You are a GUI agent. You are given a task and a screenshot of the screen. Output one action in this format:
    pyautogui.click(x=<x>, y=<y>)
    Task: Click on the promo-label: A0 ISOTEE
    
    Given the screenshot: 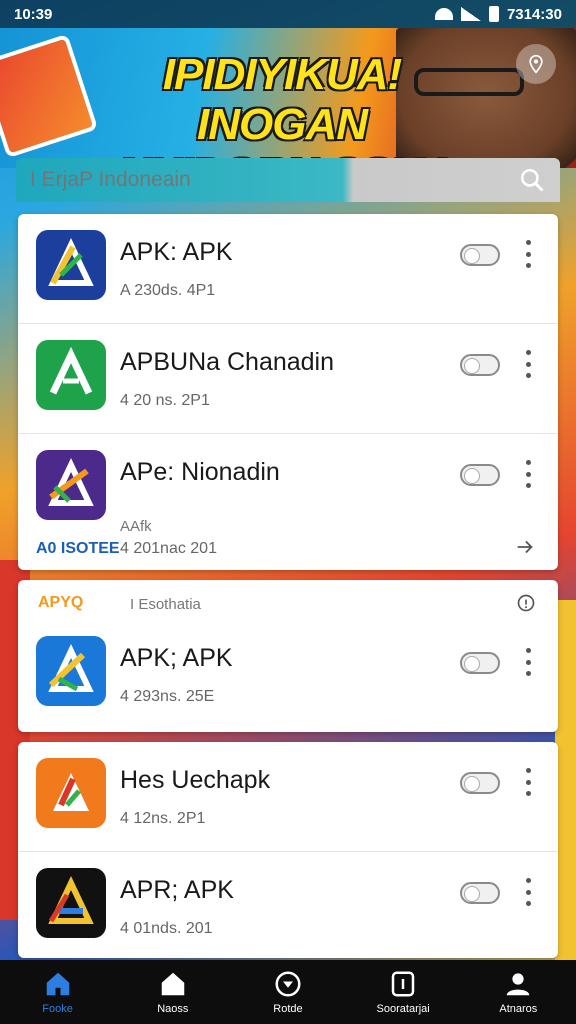 What is the action you would take?
    pyautogui.click(x=78, y=548)
    